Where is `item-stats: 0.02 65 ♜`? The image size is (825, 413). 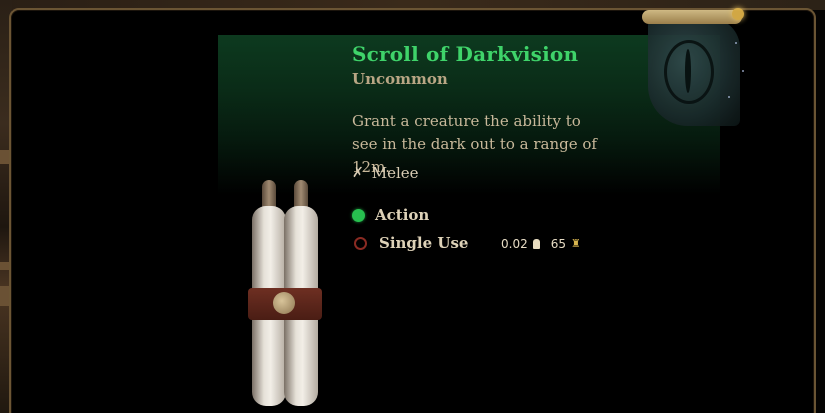
item-stats: 0.02 65 ♜ is located at coordinates (541, 244).